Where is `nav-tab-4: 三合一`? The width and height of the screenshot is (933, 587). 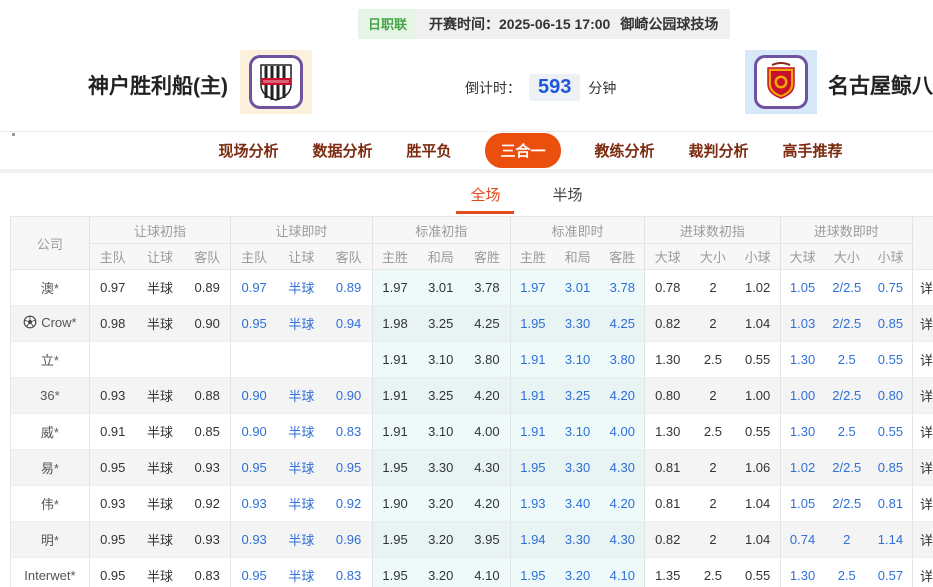 nav-tab-4: 三合一 is located at coordinates (523, 150).